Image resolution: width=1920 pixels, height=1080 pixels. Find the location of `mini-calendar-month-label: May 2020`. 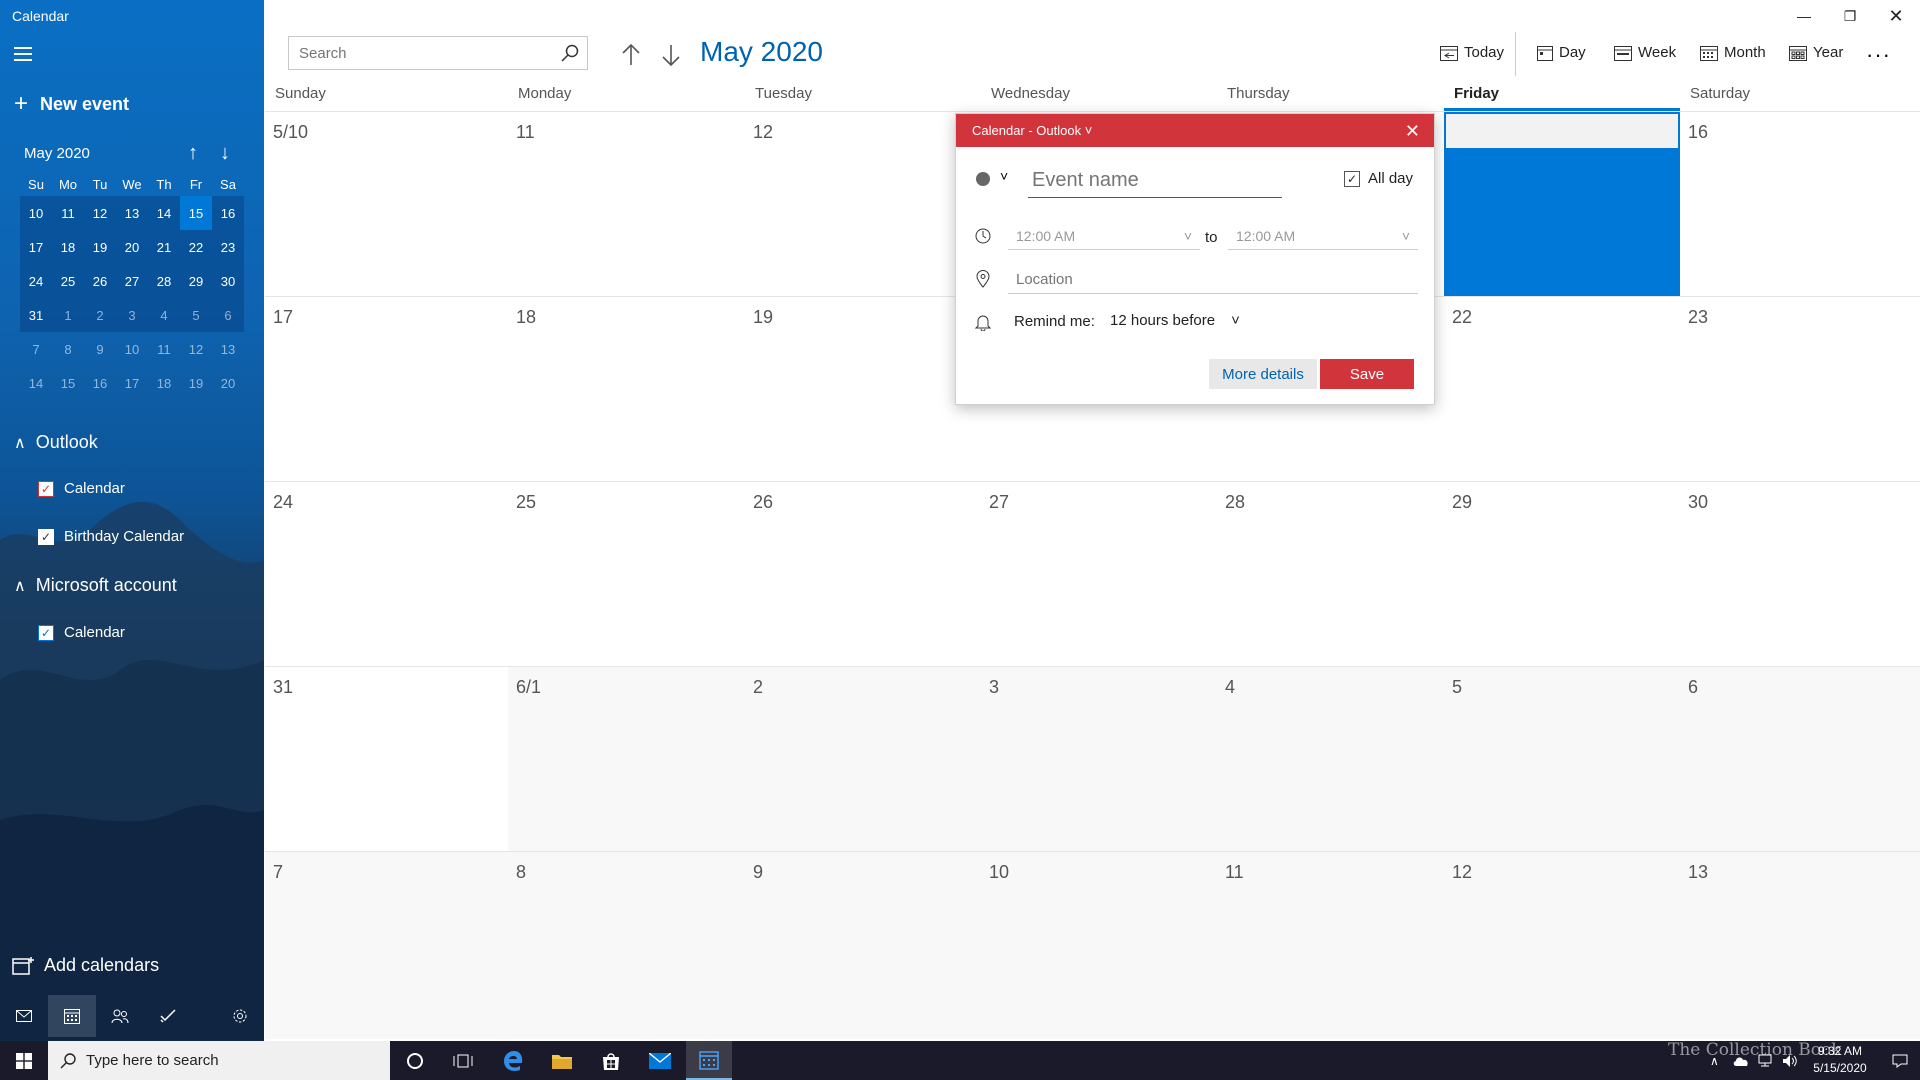

mini-calendar-month-label: May 2020 is located at coordinates (57, 153).